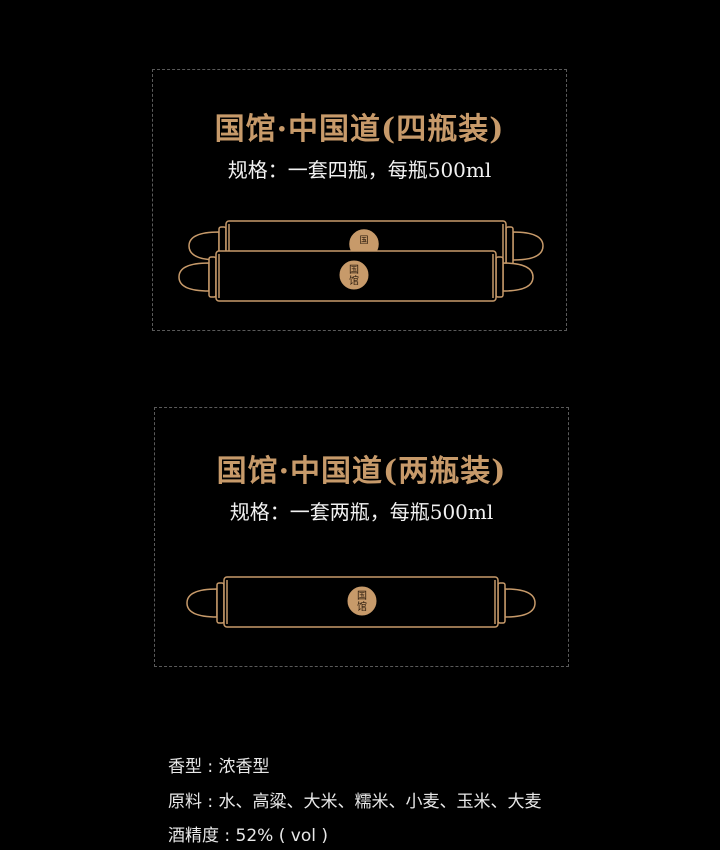 The height and width of the screenshot is (850, 720). Describe the element at coordinates (248, 836) in the screenshot. I see `alcohol-content: 酒精度 : 52% ( vol )` at that location.